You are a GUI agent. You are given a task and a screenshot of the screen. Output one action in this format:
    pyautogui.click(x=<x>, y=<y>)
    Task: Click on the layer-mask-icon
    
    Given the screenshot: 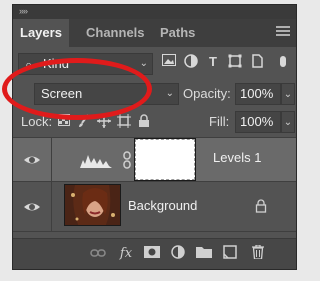 What is the action you would take?
    pyautogui.click(x=152, y=254)
    